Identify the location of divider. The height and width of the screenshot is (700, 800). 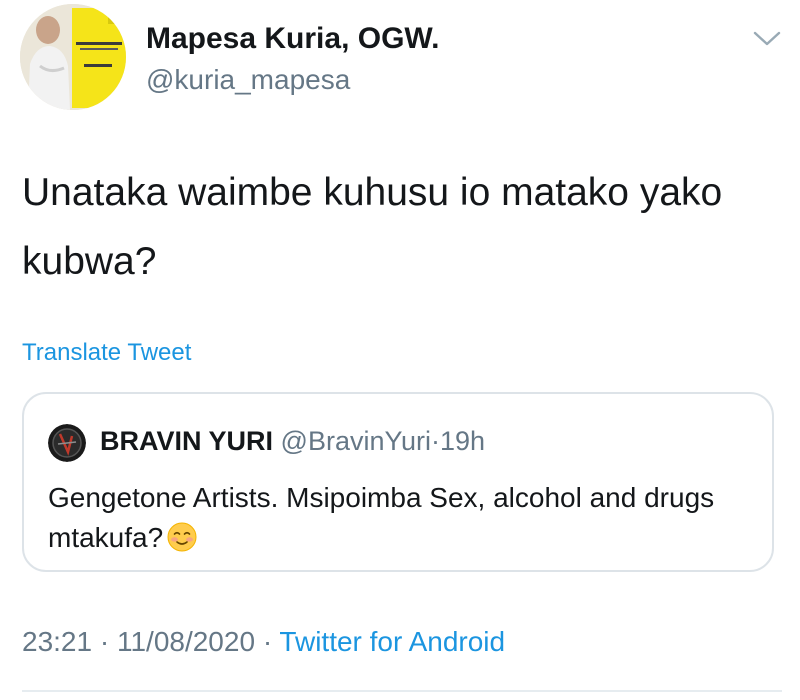
(402, 691).